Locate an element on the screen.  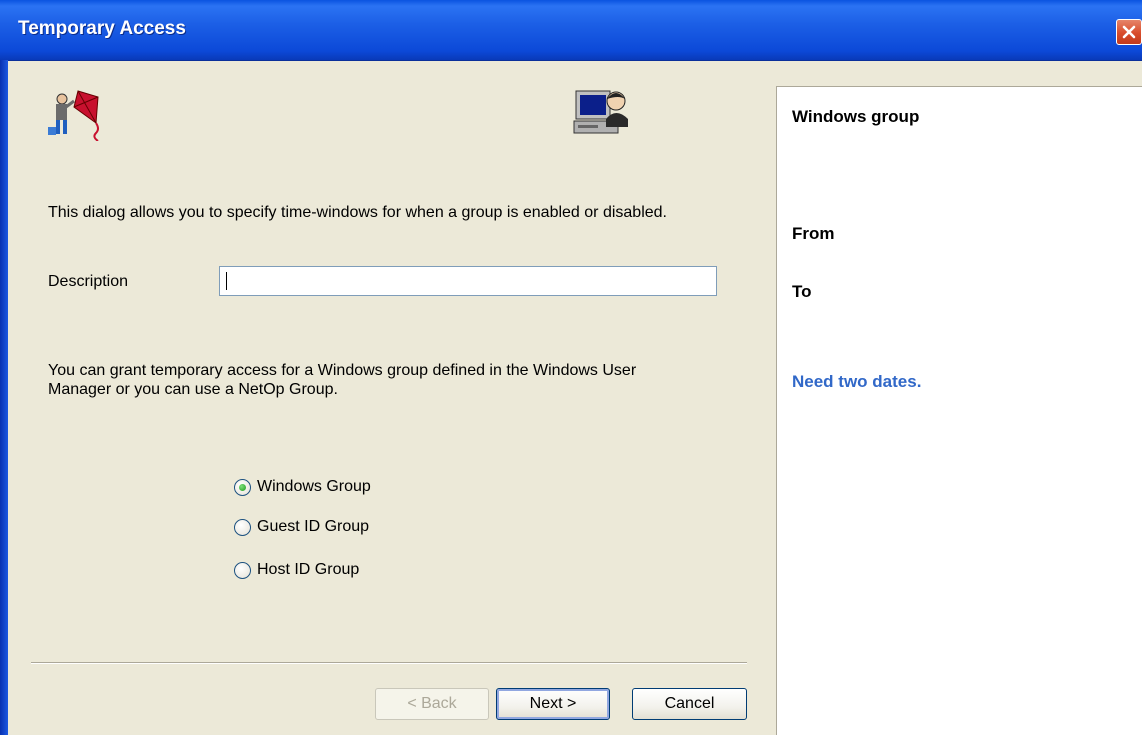
radio-guest-id-group: Guest ID Group is located at coordinates (301, 527).